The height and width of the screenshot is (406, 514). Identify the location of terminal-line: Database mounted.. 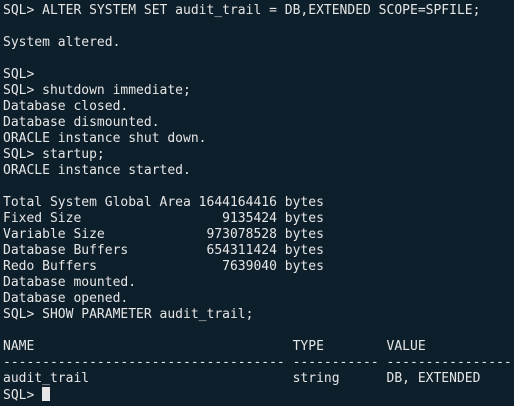
(70, 282).